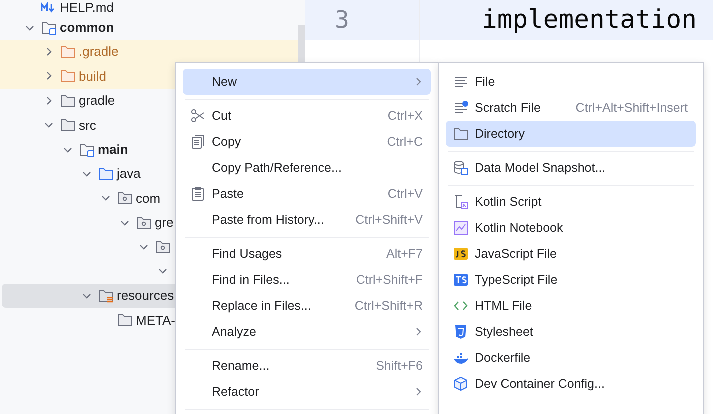 The width and height of the screenshot is (713, 414). I want to click on menu-item: JavaScript File, so click(571, 254).